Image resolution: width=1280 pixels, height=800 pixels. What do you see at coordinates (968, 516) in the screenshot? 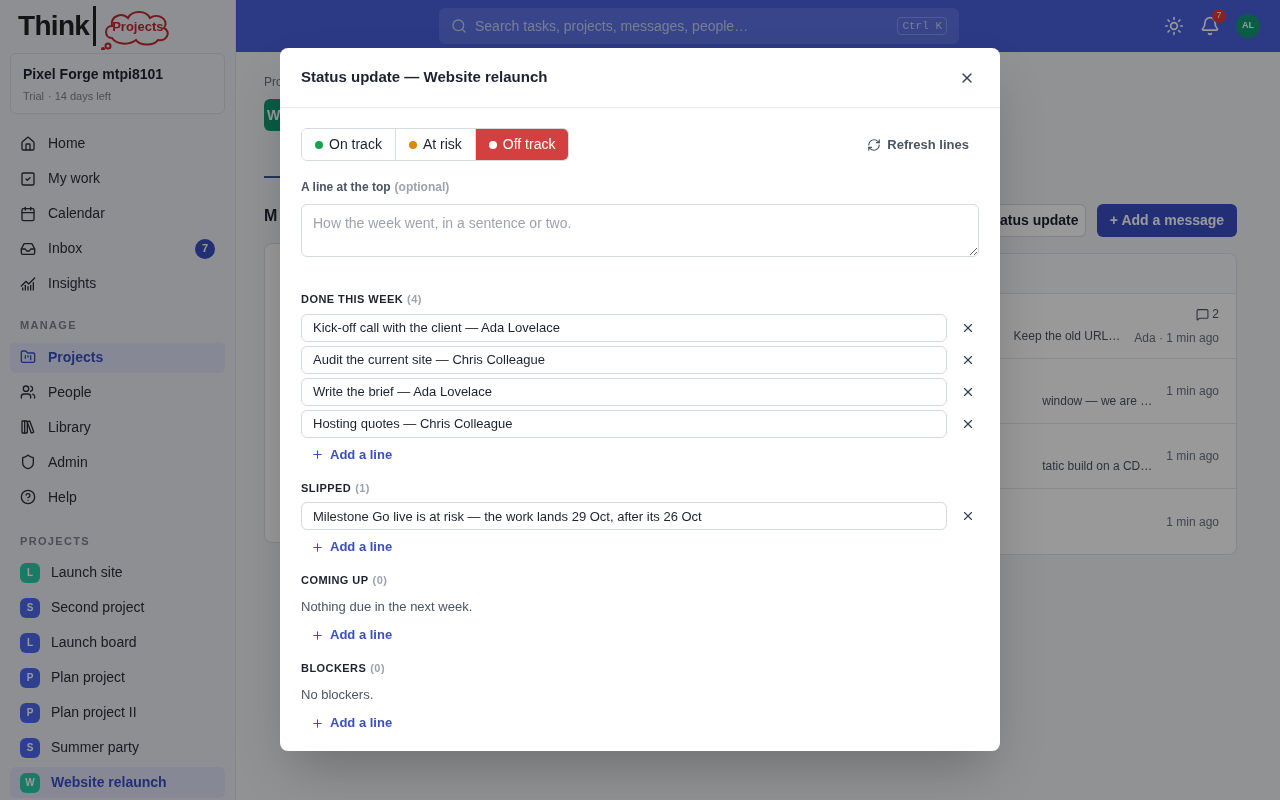
I see `close-icon` at bounding box center [968, 516].